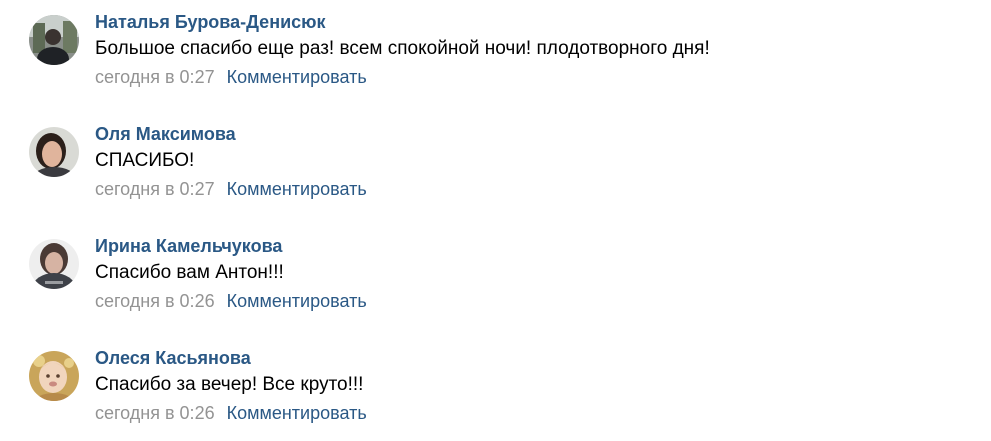 The image size is (991, 441). I want to click on comment-author: Ирина Камельчукова, so click(188, 246).